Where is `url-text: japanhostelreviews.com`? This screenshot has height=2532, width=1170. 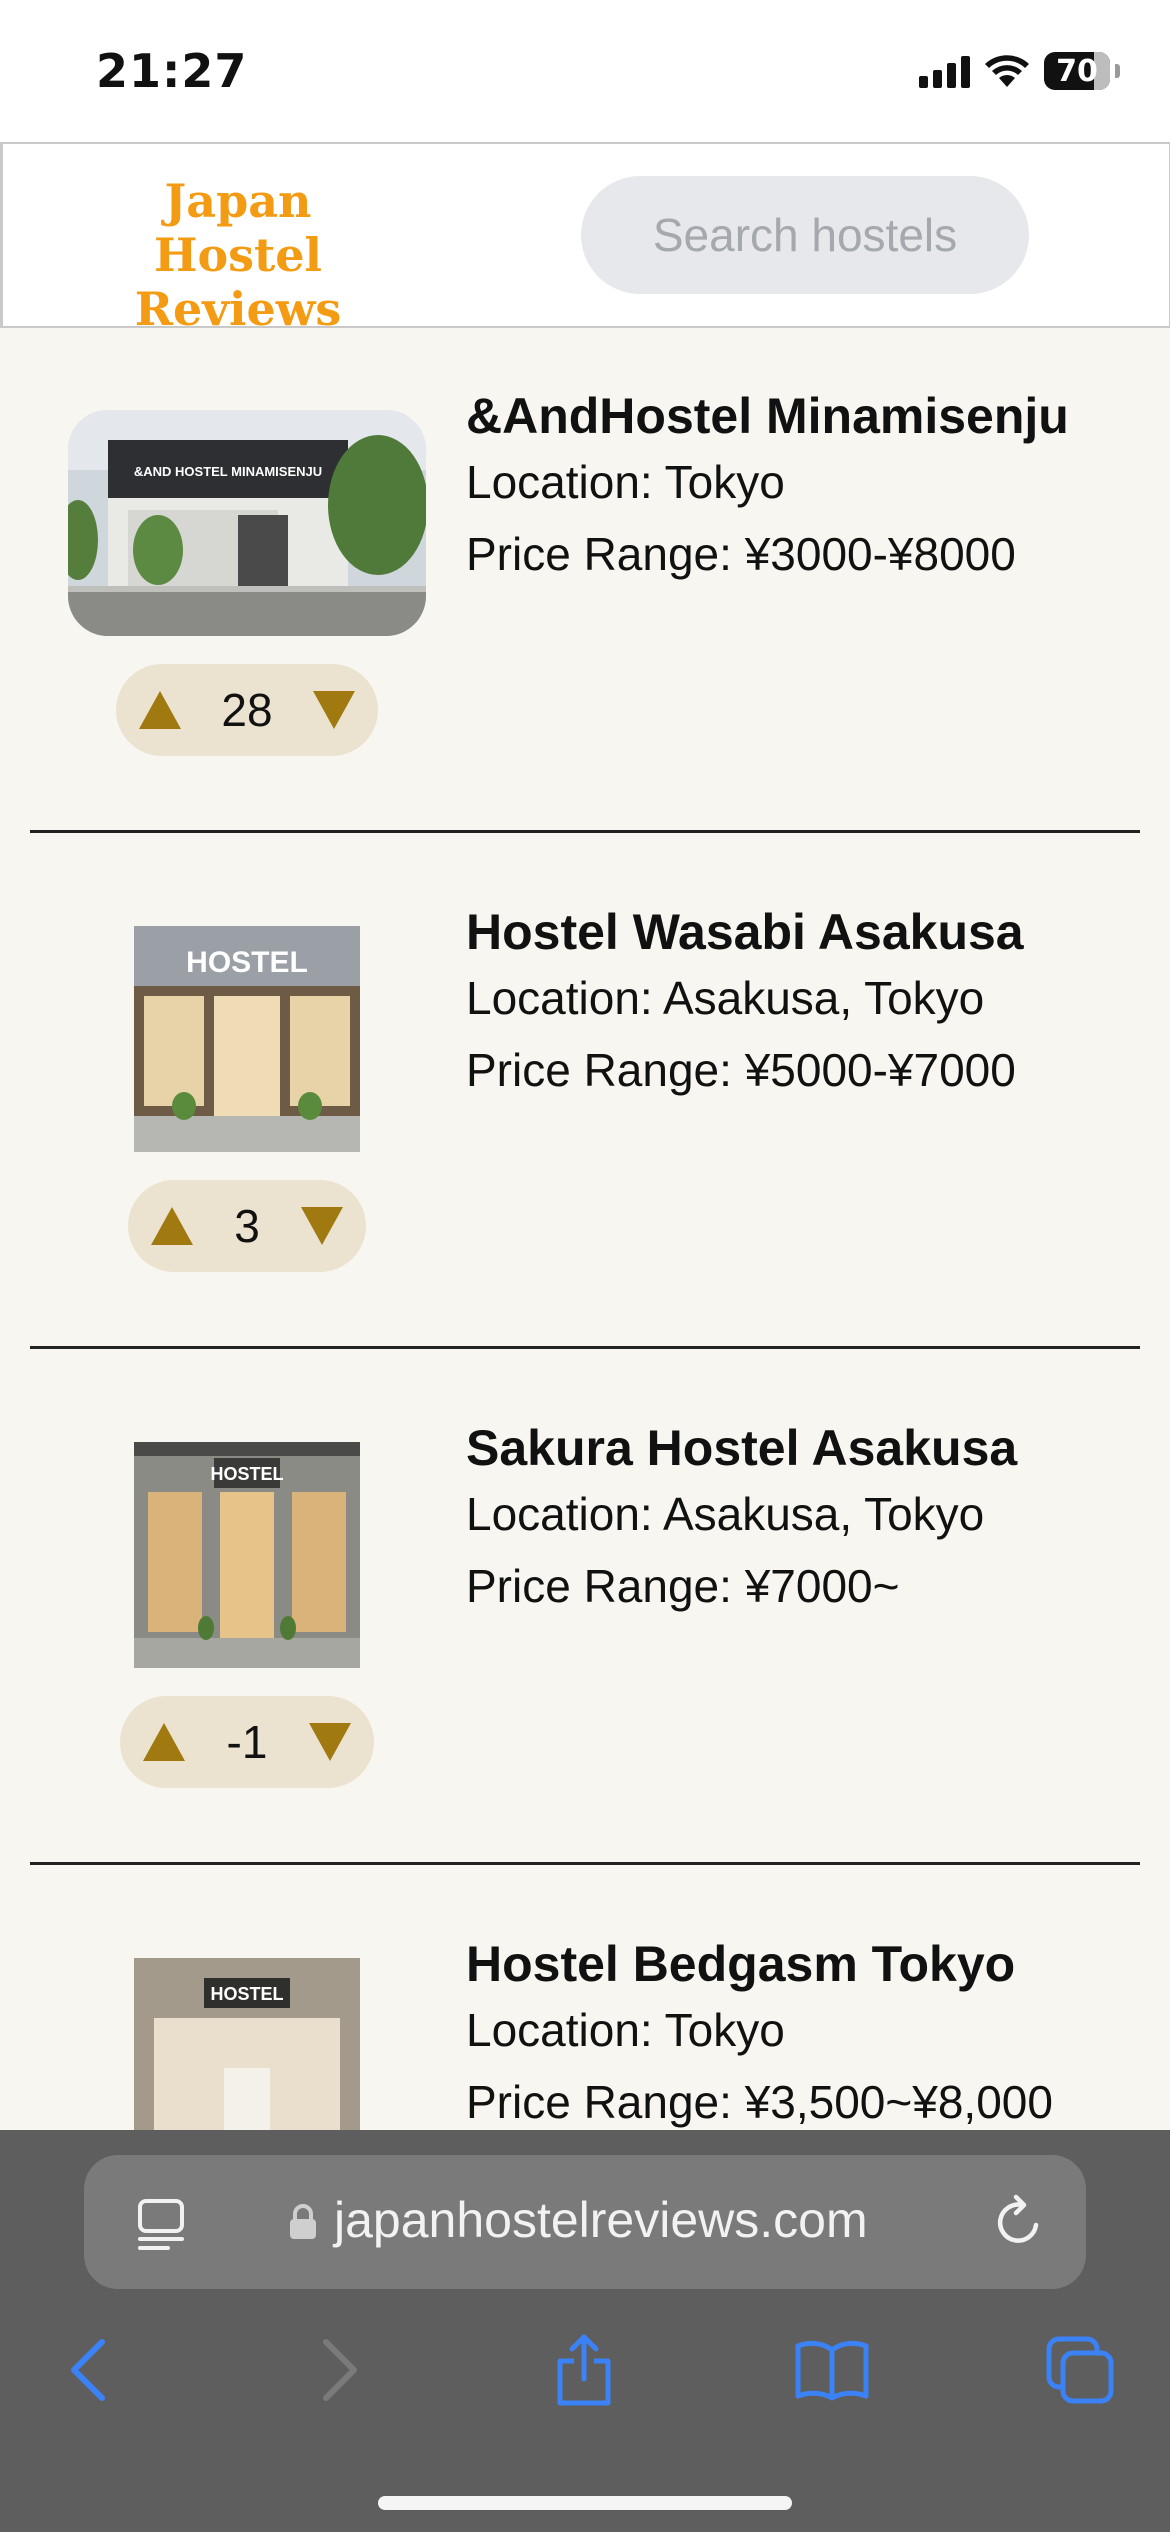 url-text: japanhostelreviews.com is located at coordinates (601, 2220).